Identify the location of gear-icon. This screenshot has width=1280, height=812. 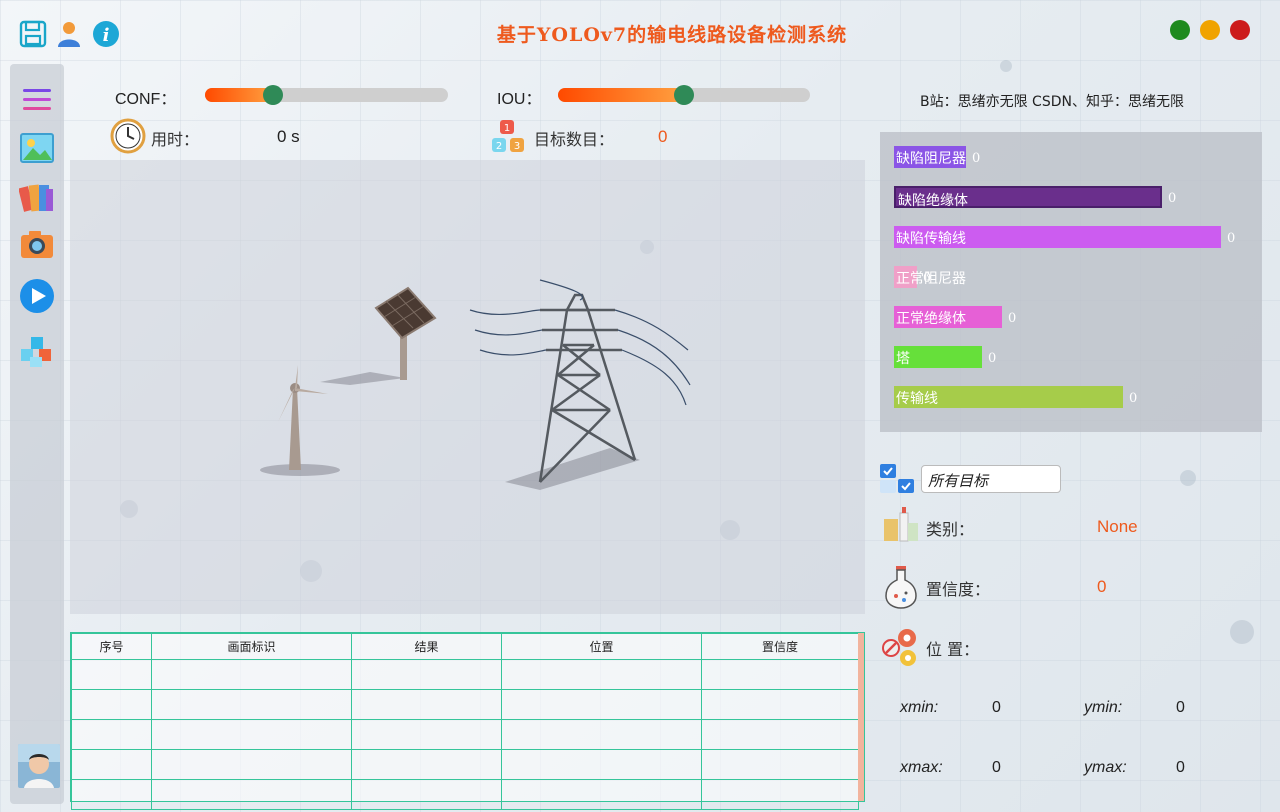
(901, 649).